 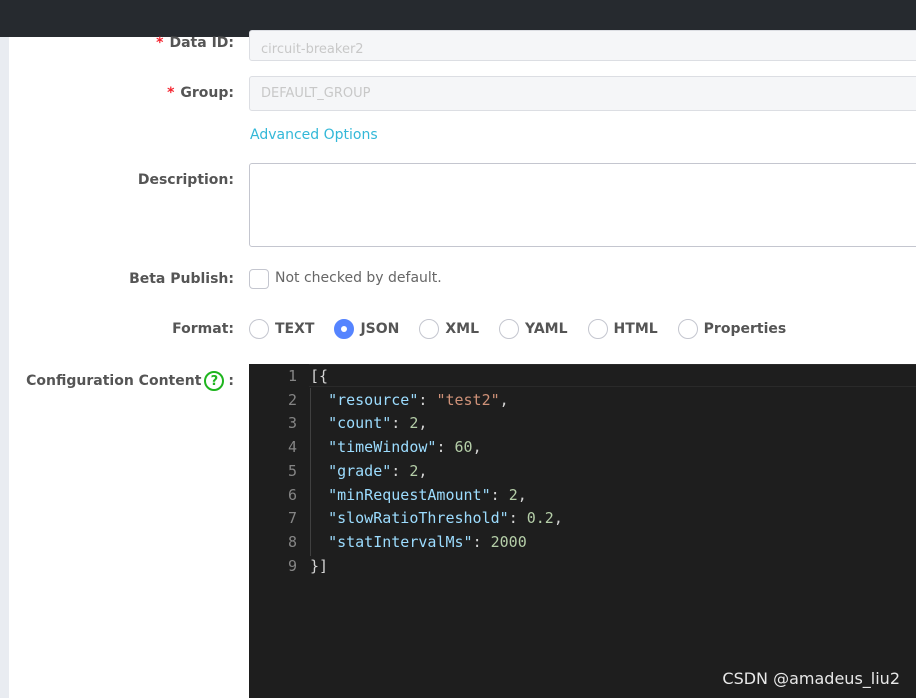 I want to click on beta-publish-text: Not checked by default., so click(x=358, y=278).